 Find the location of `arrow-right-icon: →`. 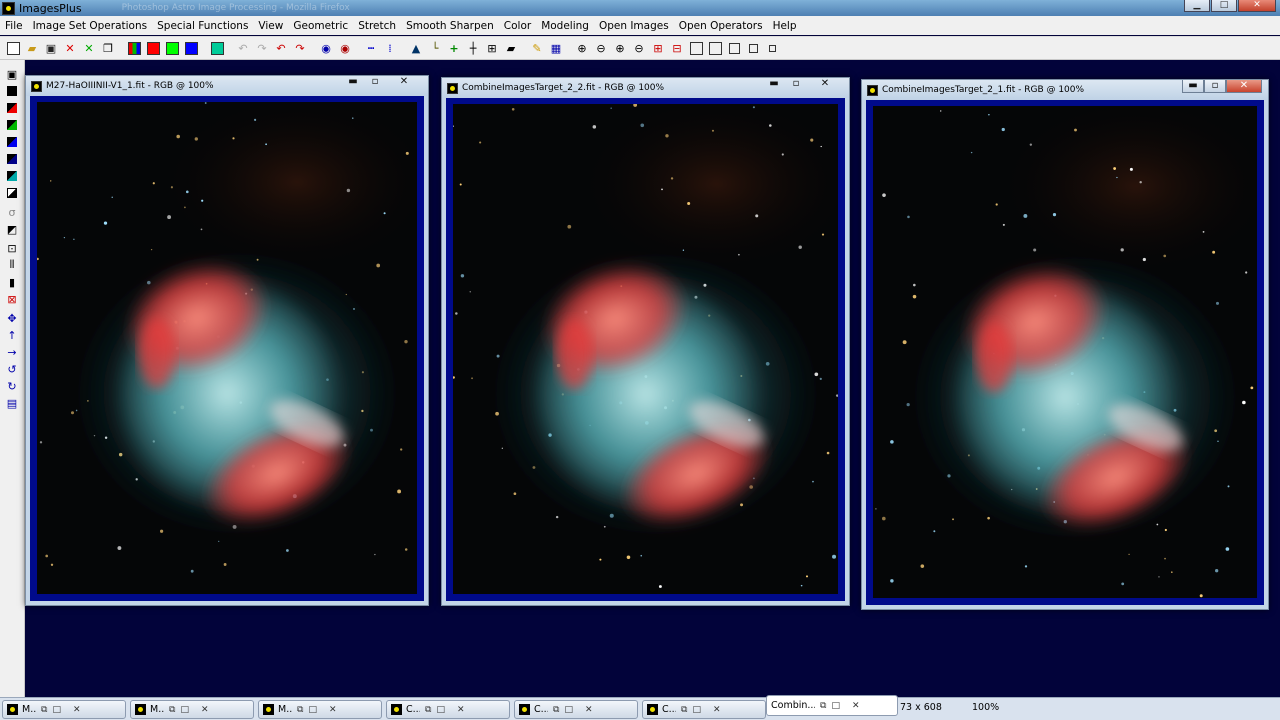

arrow-right-icon: → is located at coordinates (12, 352).